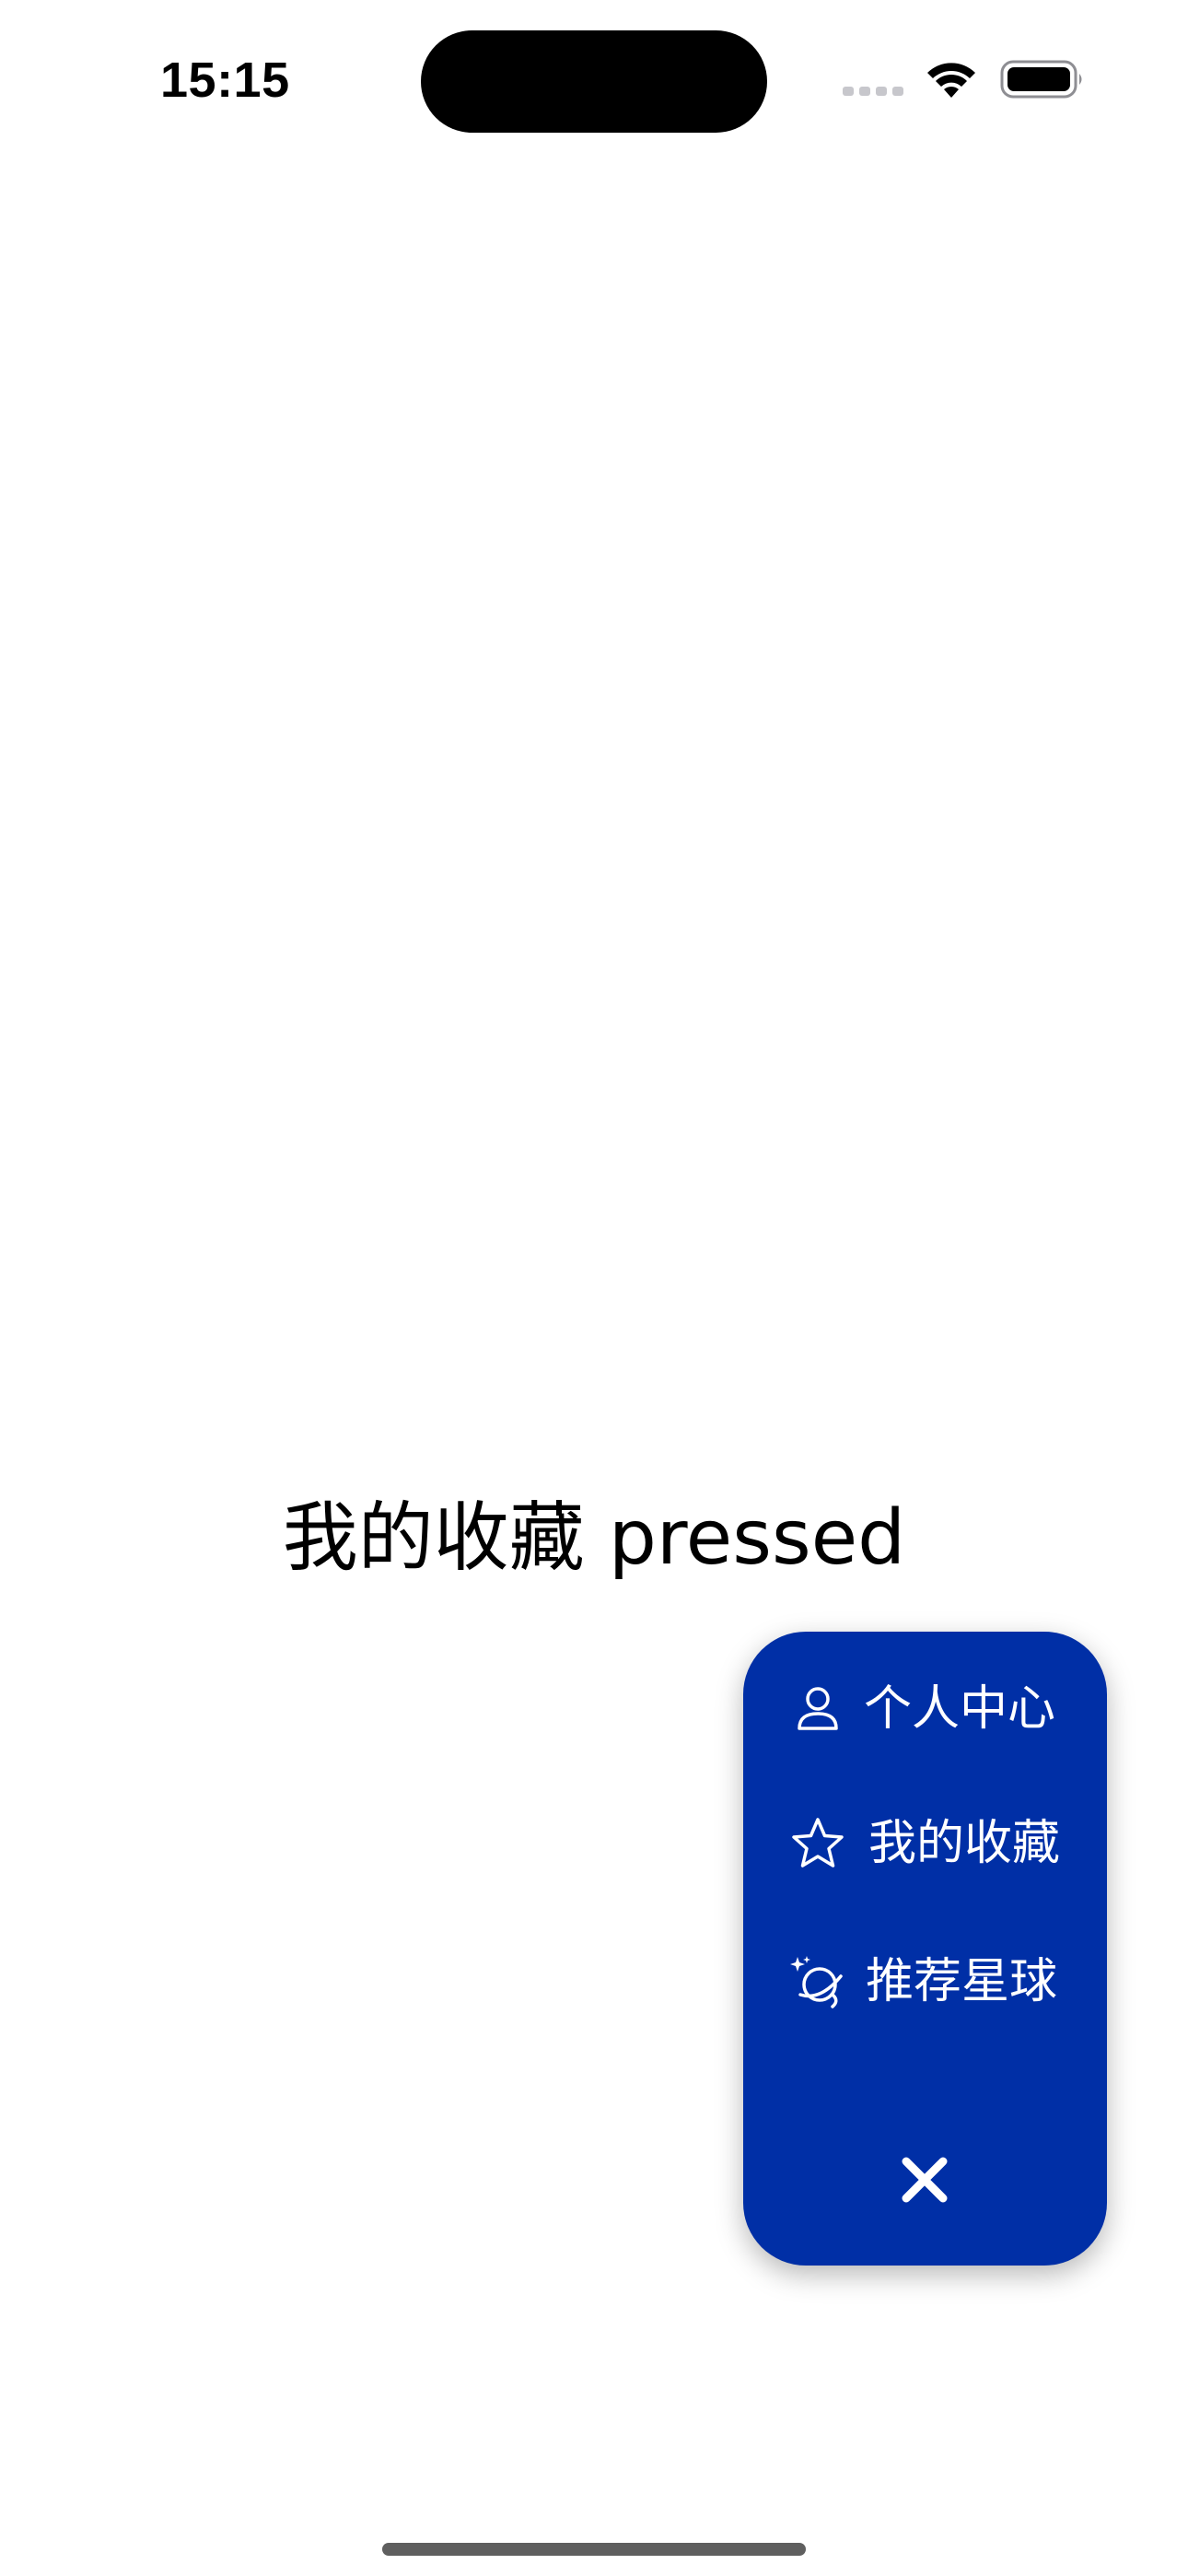 The height and width of the screenshot is (2576, 1188). Describe the element at coordinates (964, 1843) in the screenshot. I see `menu-item-label: 我的收藏` at that location.